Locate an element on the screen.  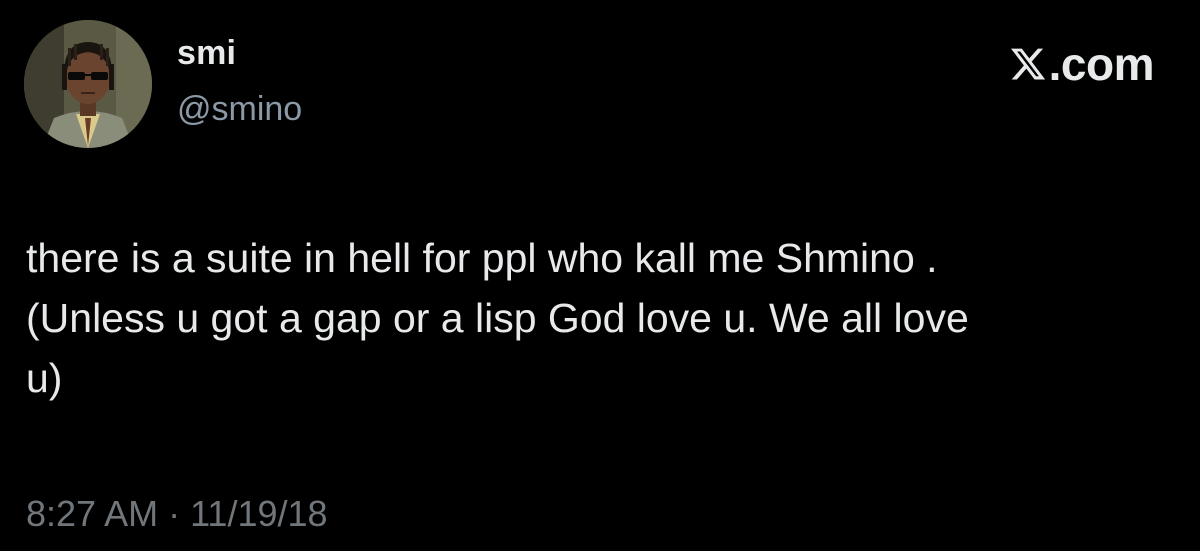
author-display-name: smi is located at coordinates (206, 53).